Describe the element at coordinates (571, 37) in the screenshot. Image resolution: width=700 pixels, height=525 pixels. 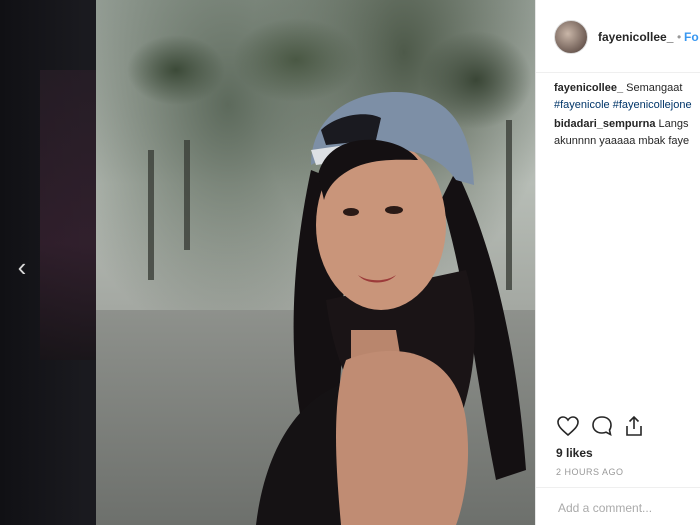
I see `avatar` at that location.